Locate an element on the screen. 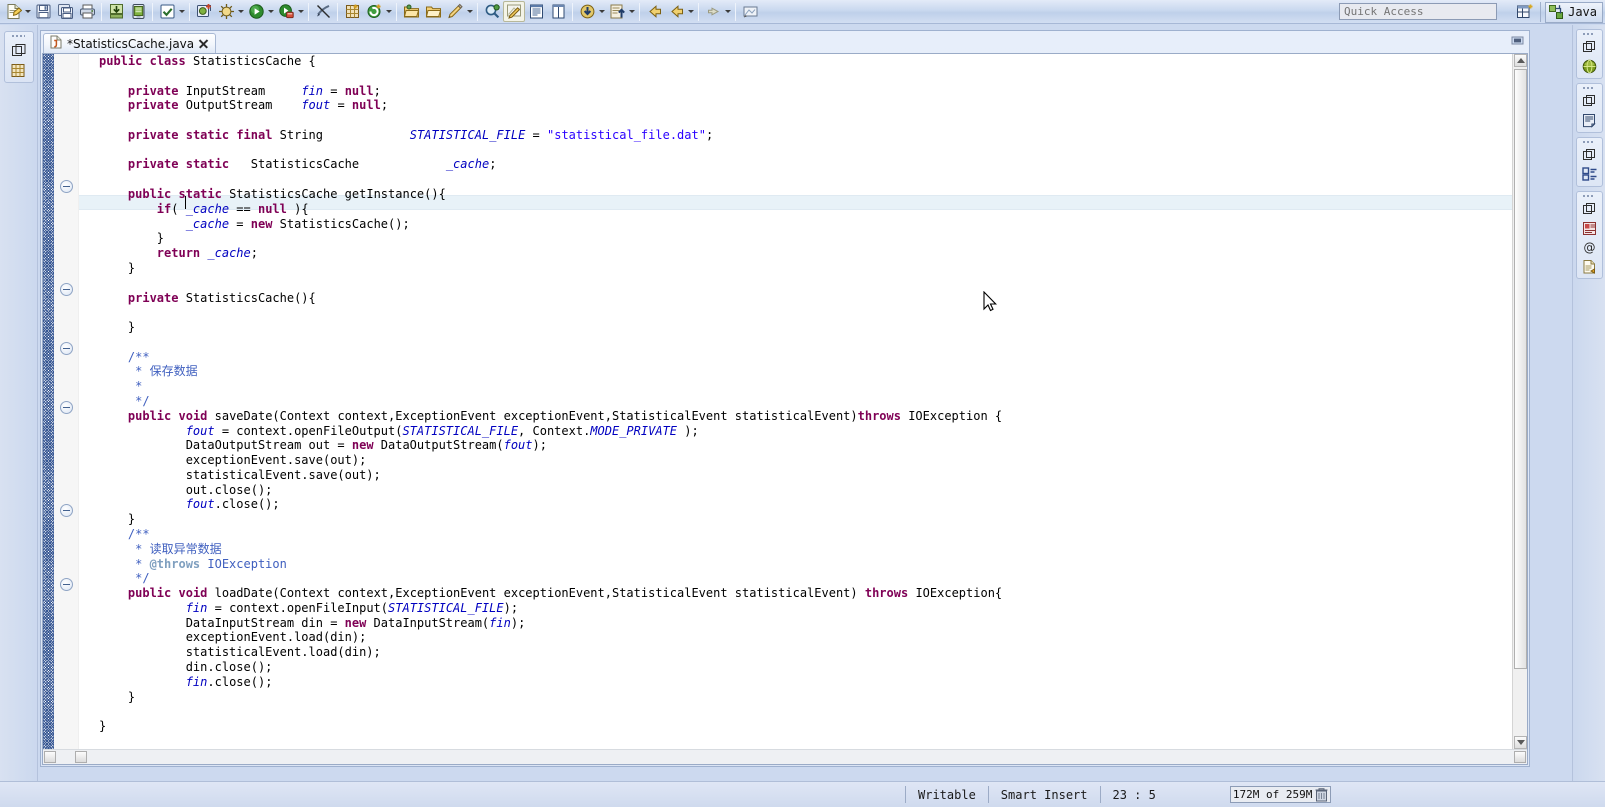 The image size is (1605, 807). at-sign-icon: @ is located at coordinates (1589, 247).